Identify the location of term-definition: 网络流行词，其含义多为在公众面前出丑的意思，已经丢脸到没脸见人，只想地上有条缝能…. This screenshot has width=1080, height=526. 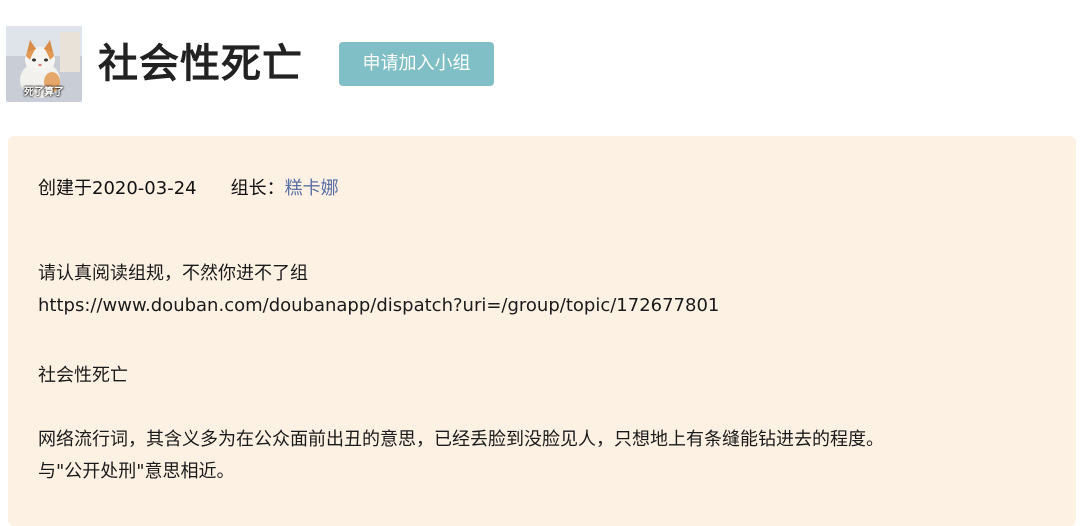
(461, 456).